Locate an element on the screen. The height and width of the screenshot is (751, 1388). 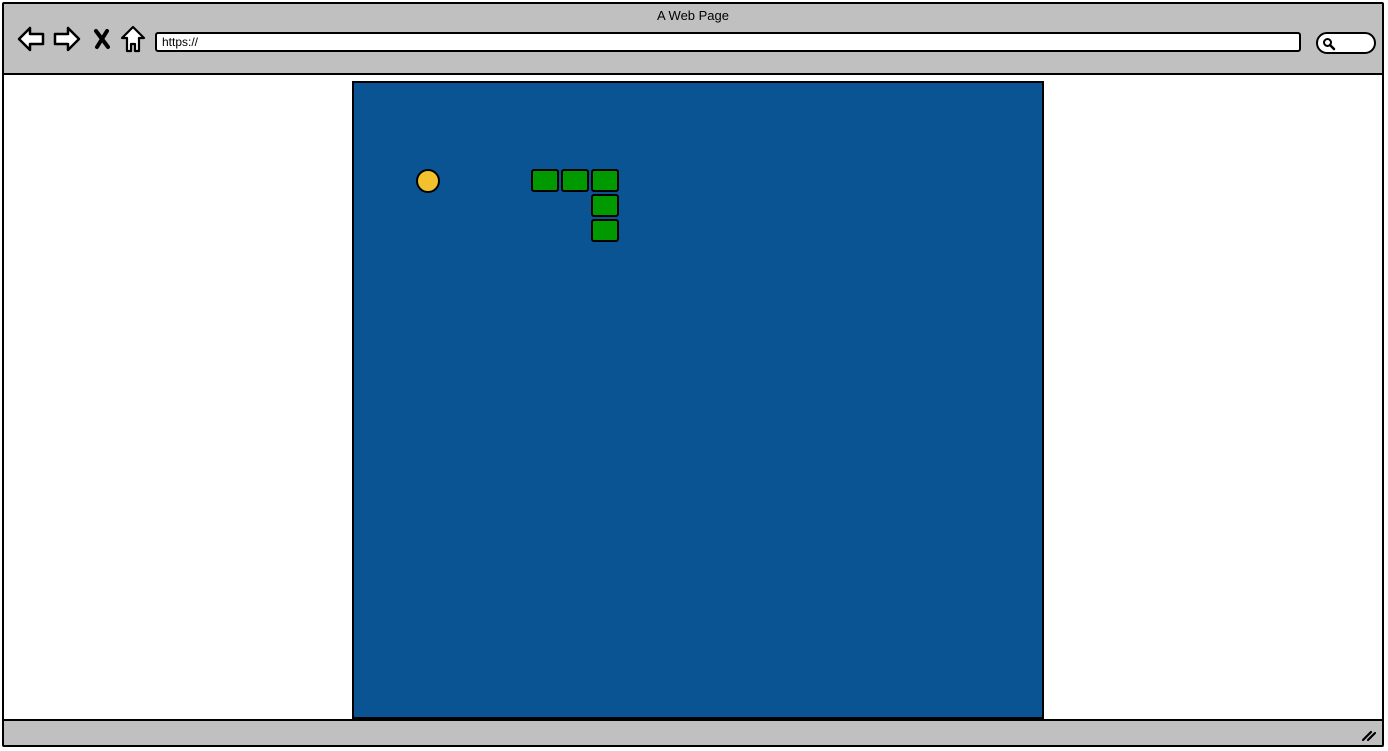
home-button is located at coordinates (133, 39).